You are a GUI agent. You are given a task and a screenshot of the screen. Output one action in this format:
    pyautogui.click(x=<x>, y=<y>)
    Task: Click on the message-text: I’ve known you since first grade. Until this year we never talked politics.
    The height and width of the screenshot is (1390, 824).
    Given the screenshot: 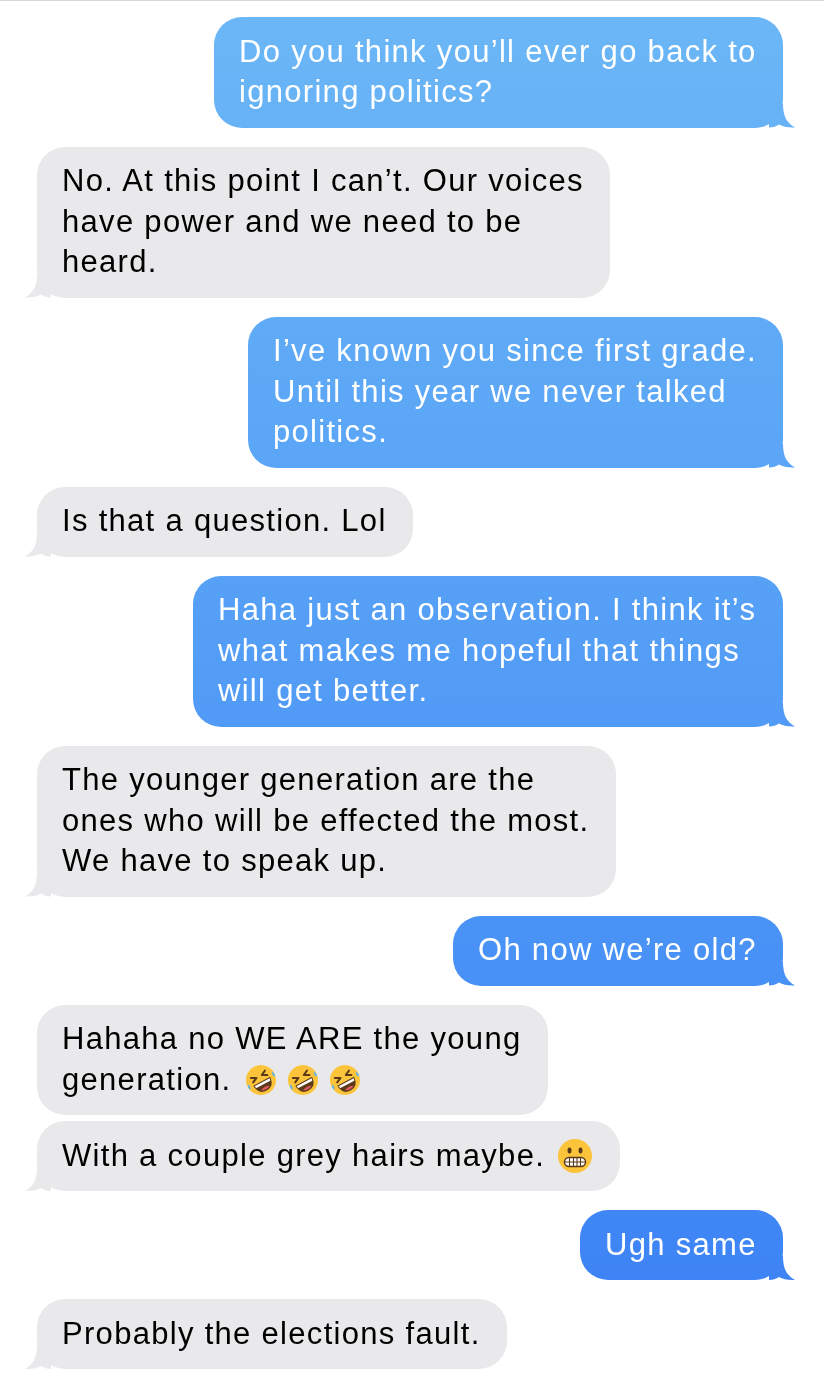 What is the action you would take?
    pyautogui.click(x=515, y=391)
    